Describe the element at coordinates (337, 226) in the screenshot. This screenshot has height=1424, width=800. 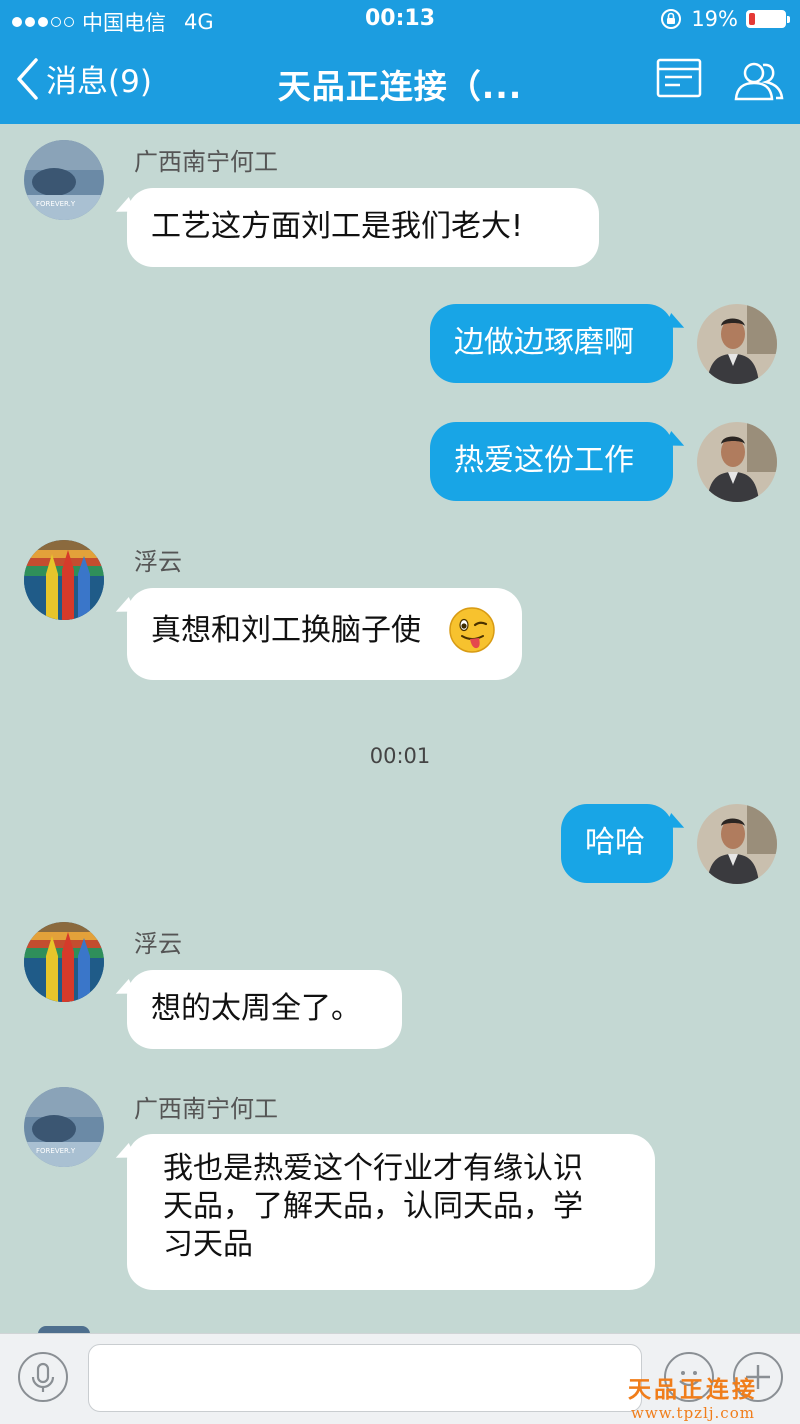
I see `message-text: 工艺这方面刘工是我们老大!` at that location.